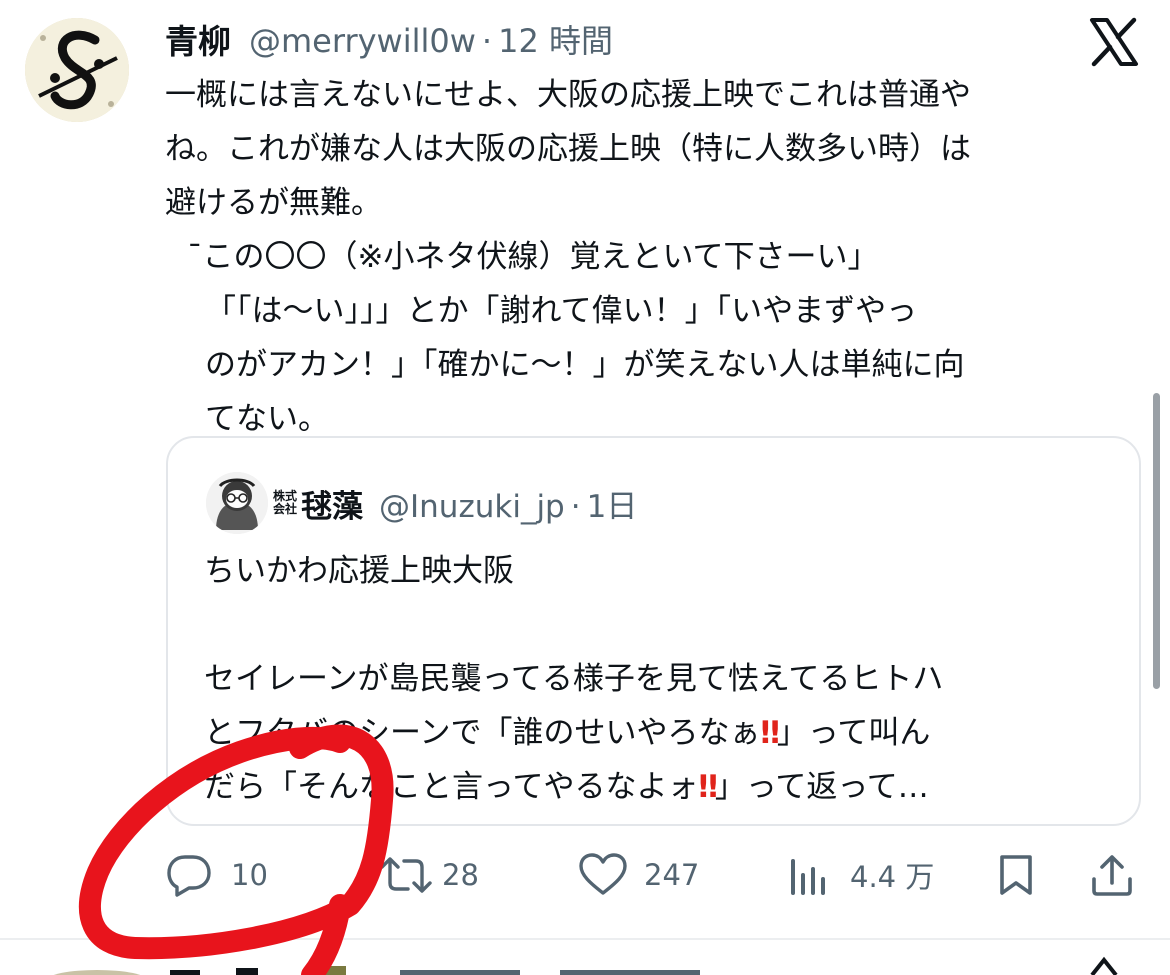 The height and width of the screenshot is (975, 1170). I want to click on handle-text: @merrywill0w, so click(362, 41).